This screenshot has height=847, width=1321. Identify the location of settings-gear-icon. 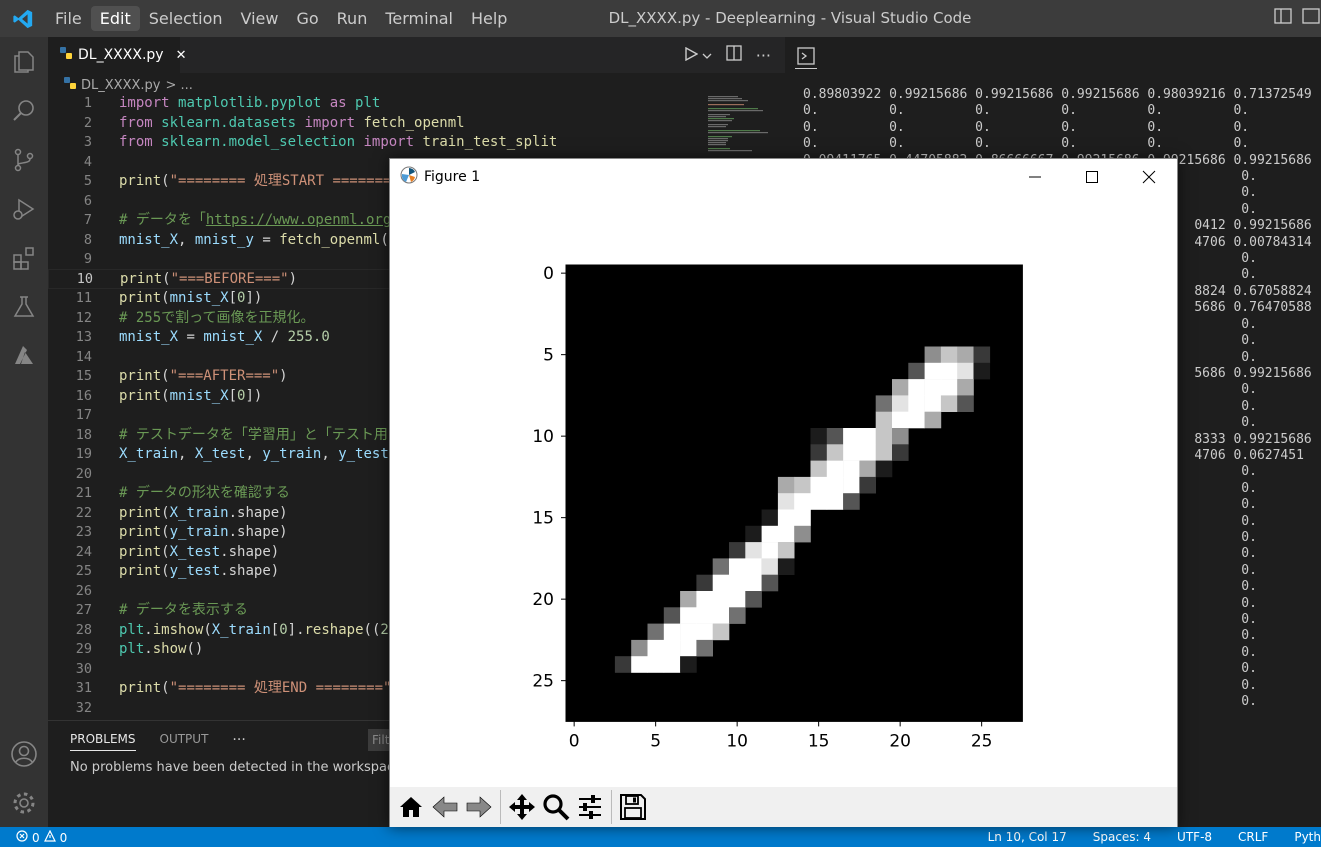
(24, 802).